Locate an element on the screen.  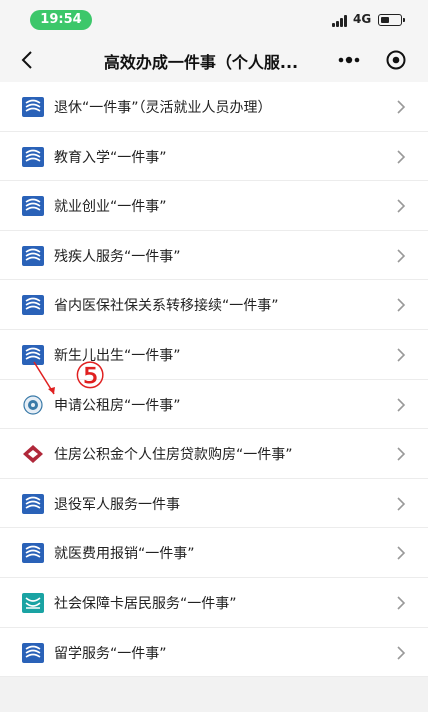
list-item: 省内医保社保关系转移接续“一件事” is located at coordinates (214, 305).